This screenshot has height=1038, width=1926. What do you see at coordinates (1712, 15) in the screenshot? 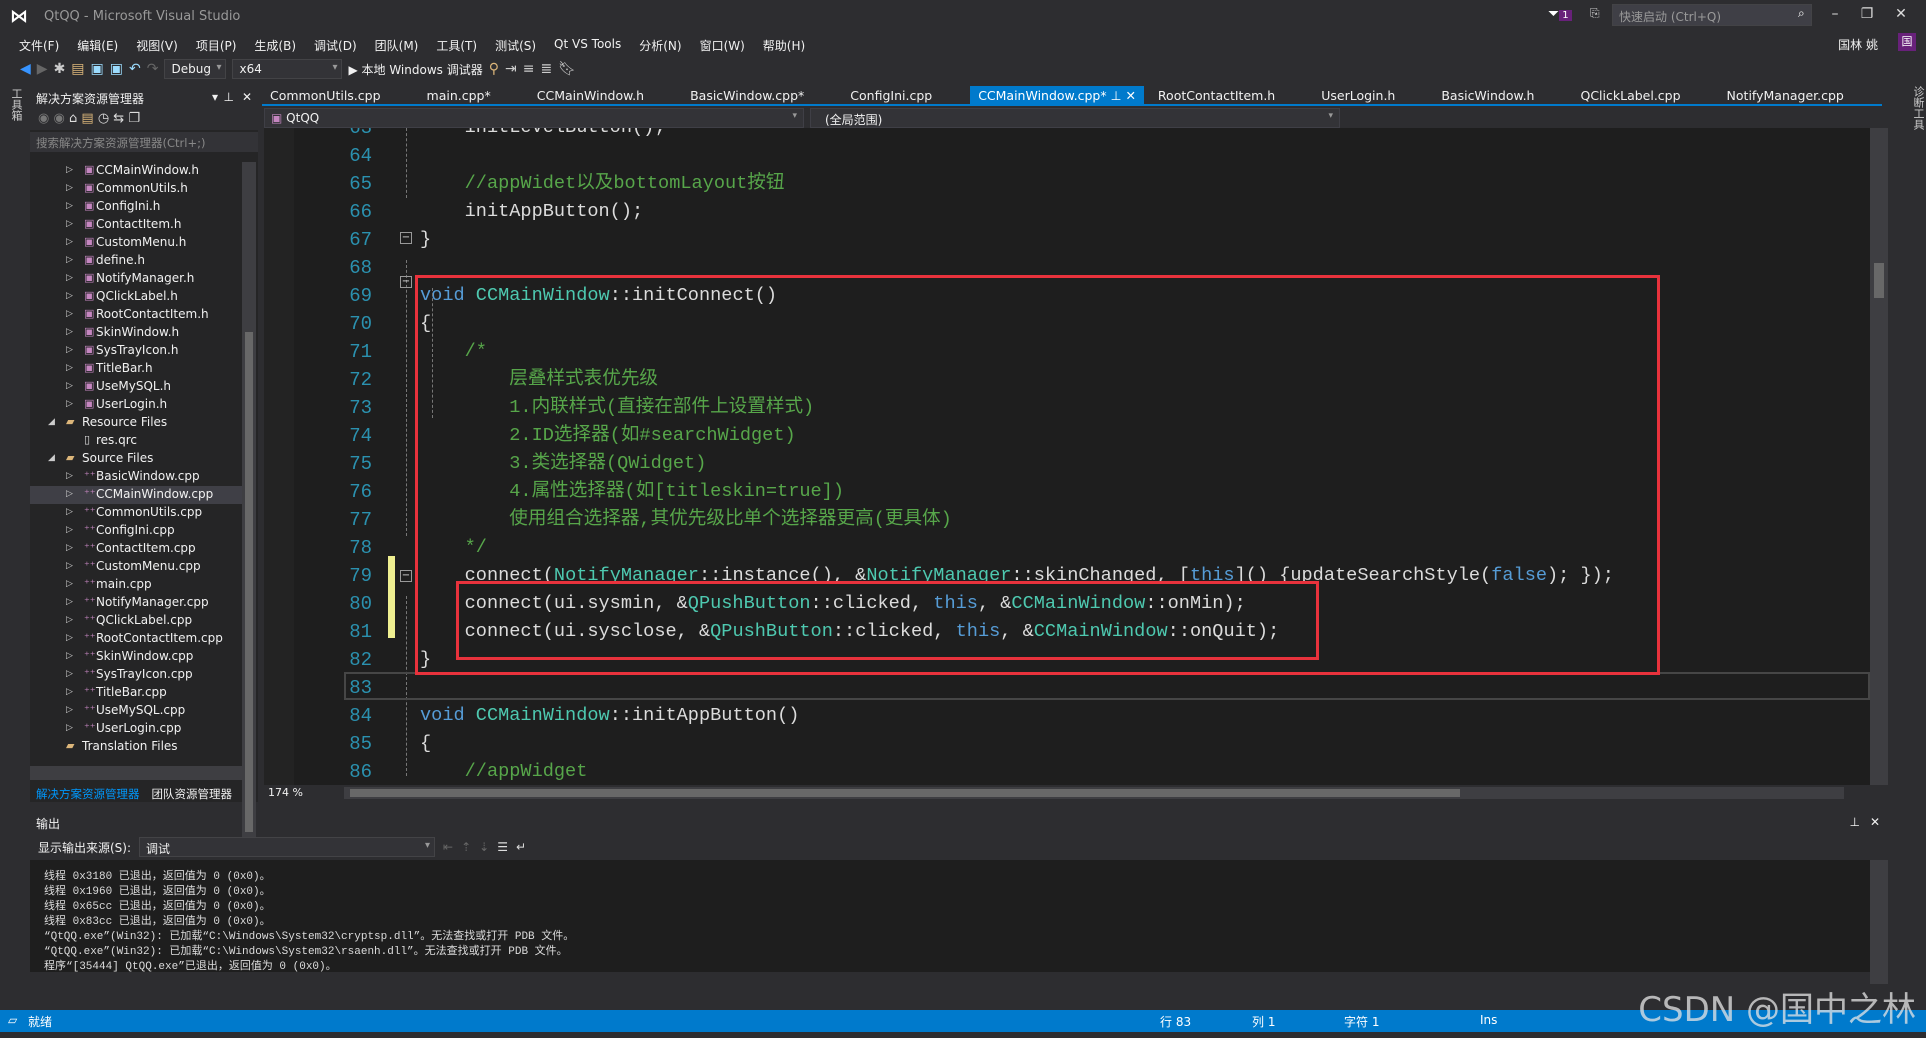
I see `quick-launch-input: 快速启动 (Ctrl+Q)` at bounding box center [1712, 15].